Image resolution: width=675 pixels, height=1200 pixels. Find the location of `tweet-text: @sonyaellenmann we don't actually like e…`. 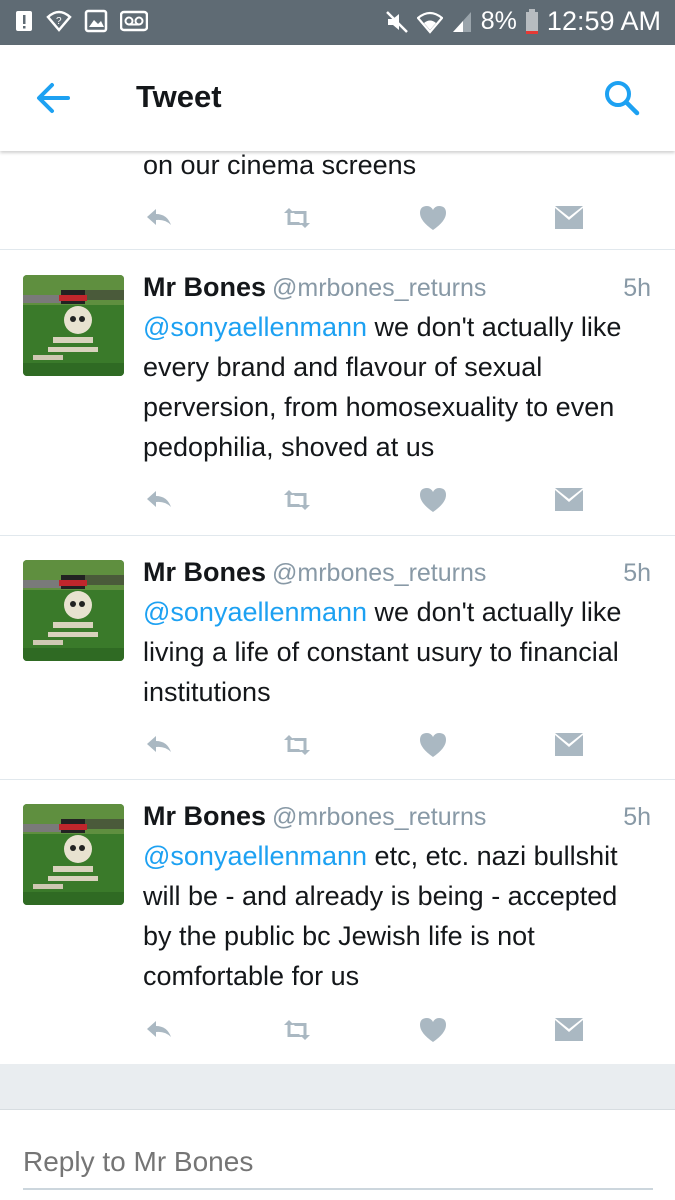

tweet-text: @sonyaellenmann we don't actually like e… is located at coordinates (393, 387).